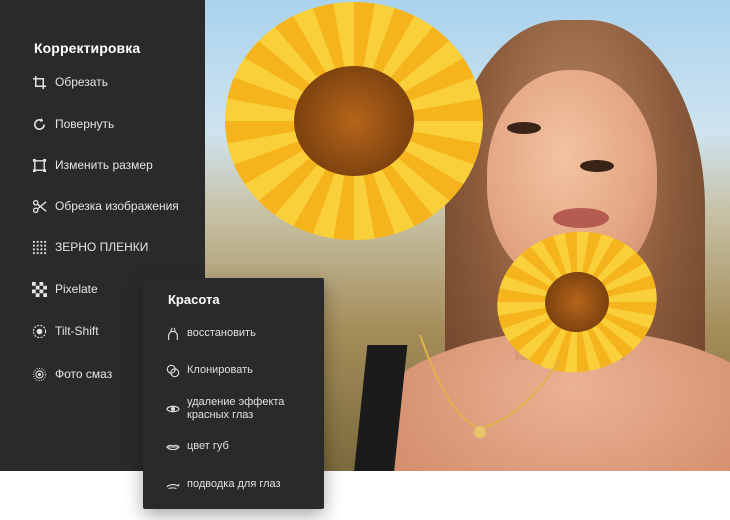  I want to click on tool-cutout: Обрезка изображения, so click(105, 206).